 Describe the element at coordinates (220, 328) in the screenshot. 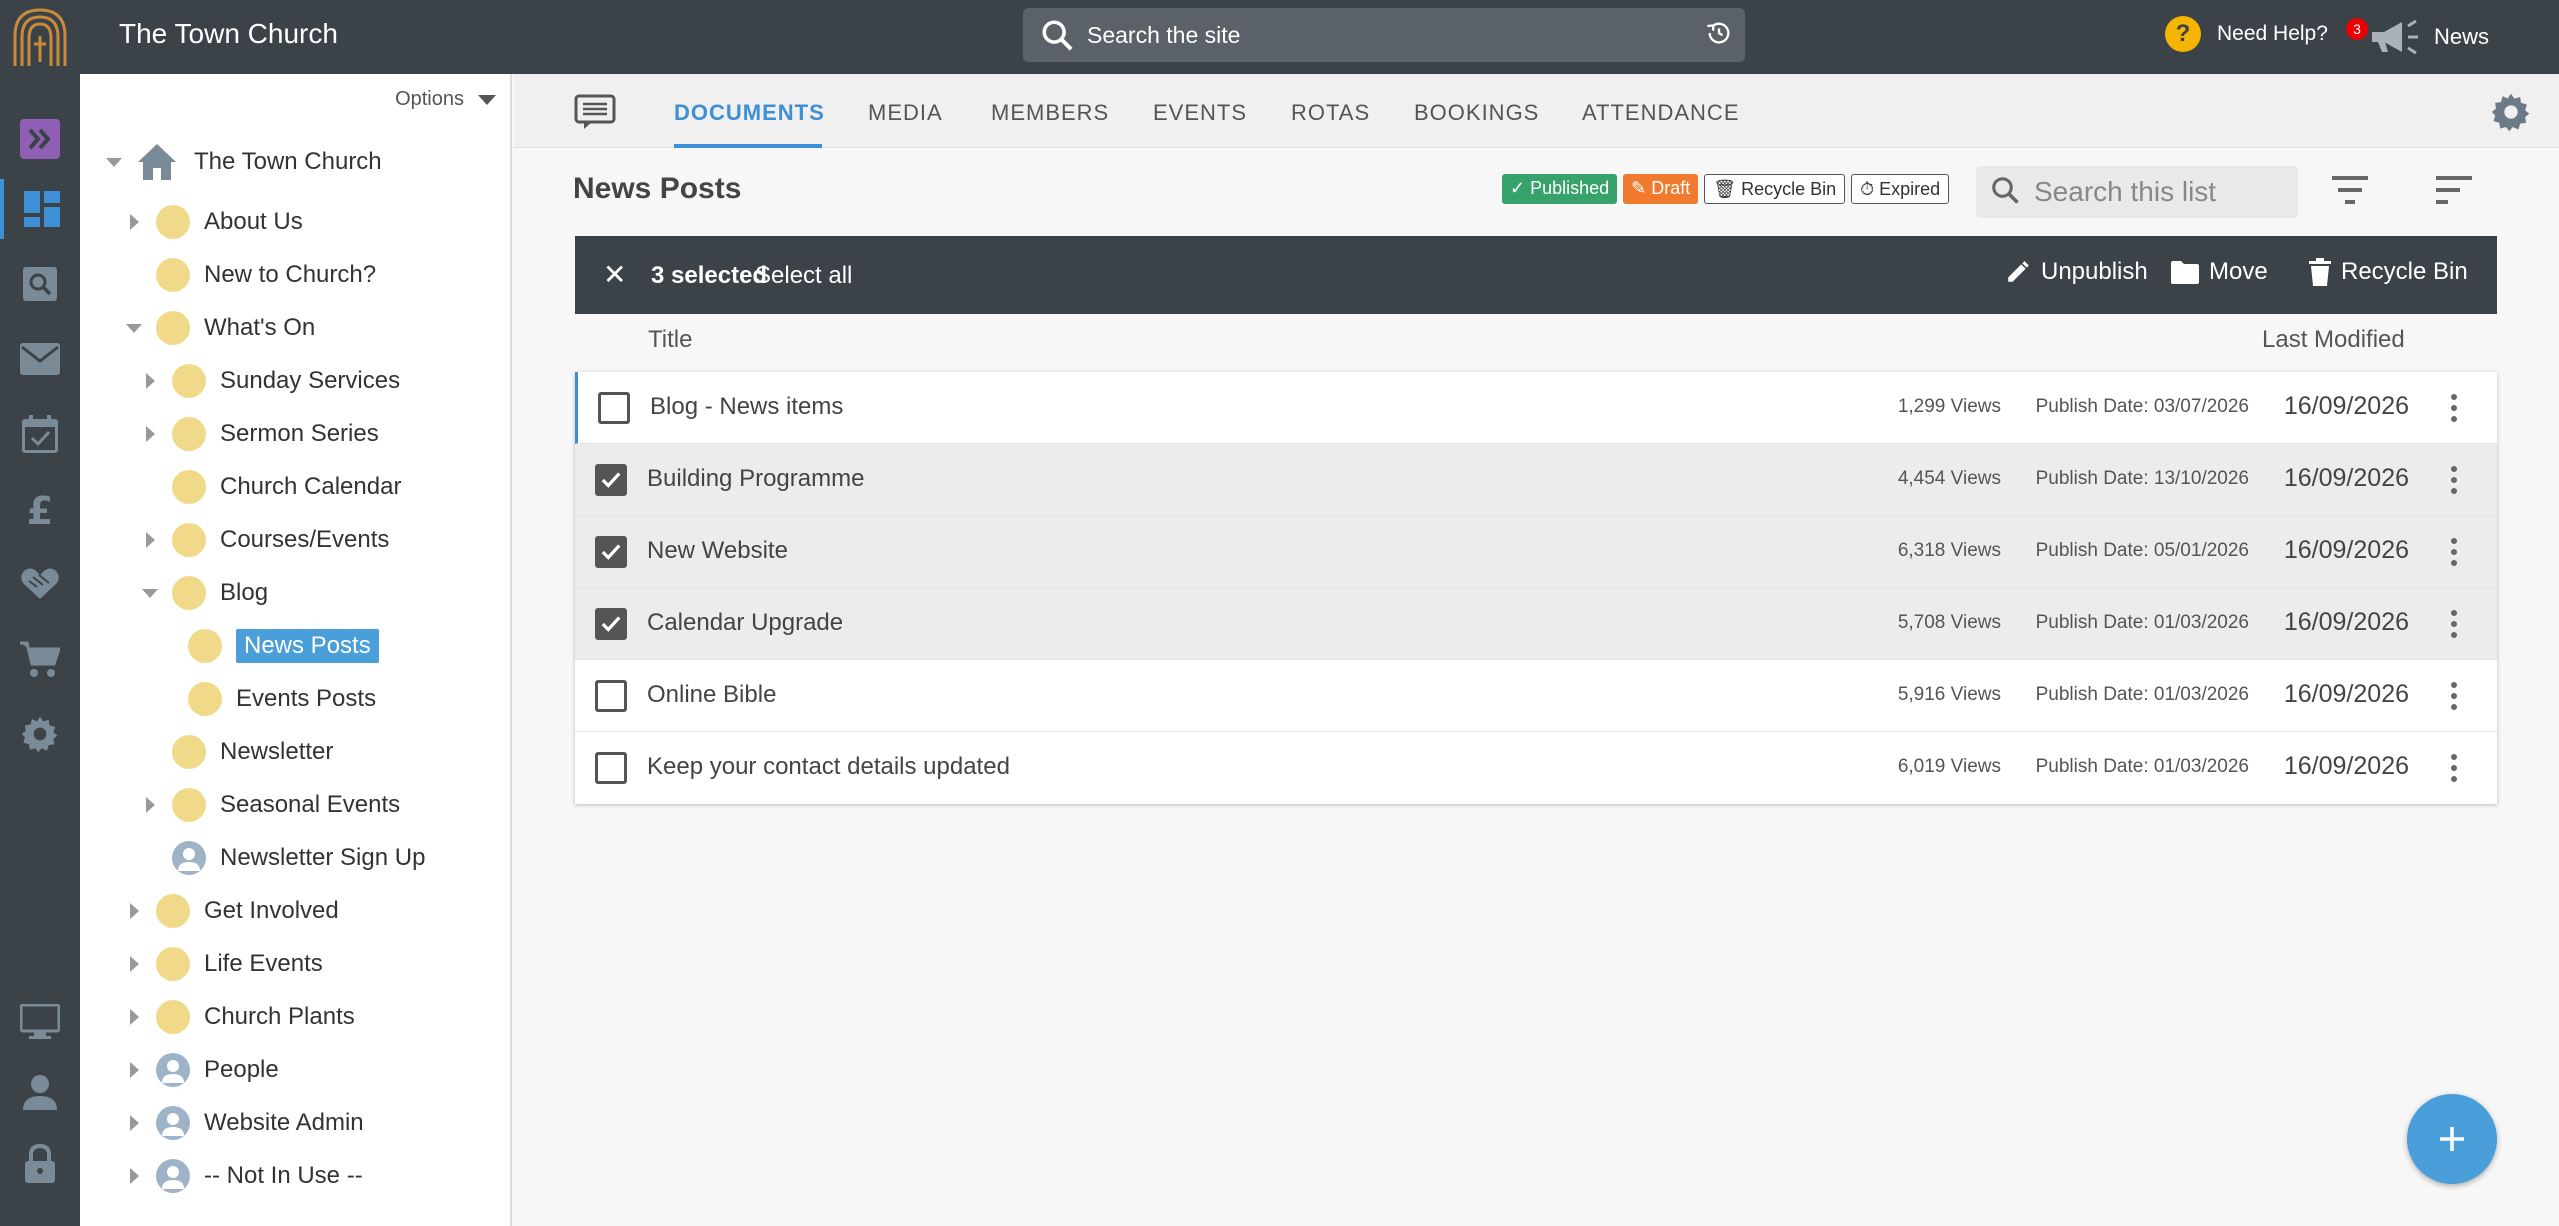

I see `tree-node: What's On` at that location.